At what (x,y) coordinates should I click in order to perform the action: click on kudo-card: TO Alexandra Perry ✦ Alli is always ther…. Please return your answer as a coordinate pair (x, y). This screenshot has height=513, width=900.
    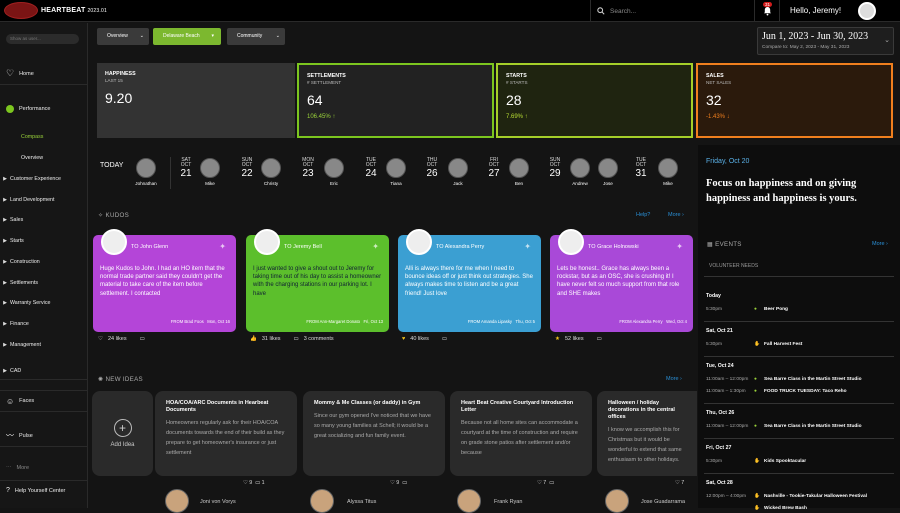
    Looking at the image, I should click on (469, 280).